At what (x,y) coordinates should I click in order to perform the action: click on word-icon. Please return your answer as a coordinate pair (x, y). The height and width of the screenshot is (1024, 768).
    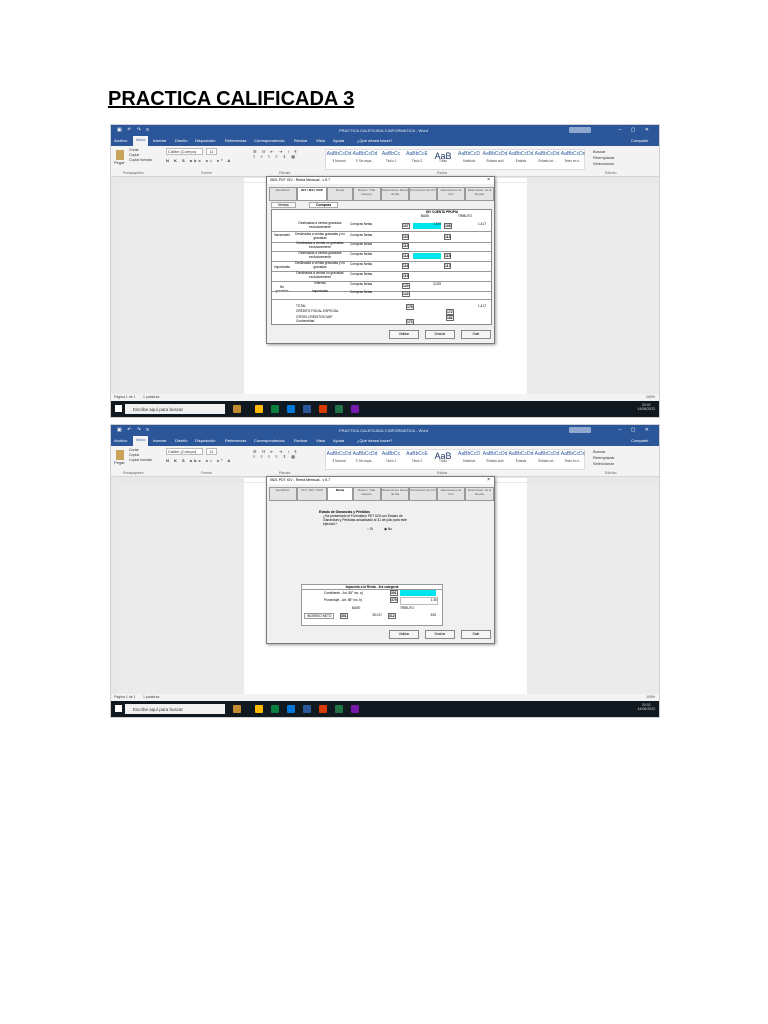
    Looking at the image, I should click on (307, 409).